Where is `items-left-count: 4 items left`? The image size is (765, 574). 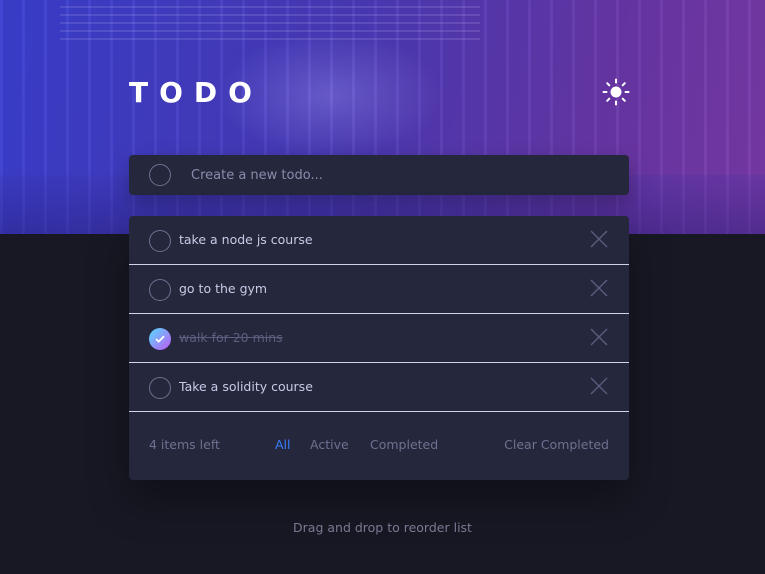 items-left-count: 4 items left is located at coordinates (184, 444).